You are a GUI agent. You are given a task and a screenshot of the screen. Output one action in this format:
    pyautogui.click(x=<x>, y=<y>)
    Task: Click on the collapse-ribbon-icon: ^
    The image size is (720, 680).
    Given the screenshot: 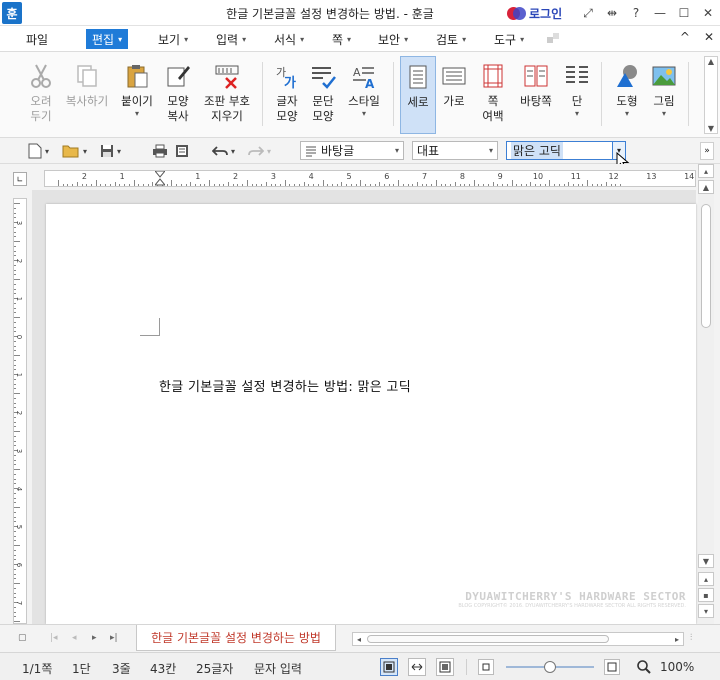 What is the action you would take?
    pyautogui.click(x=685, y=37)
    